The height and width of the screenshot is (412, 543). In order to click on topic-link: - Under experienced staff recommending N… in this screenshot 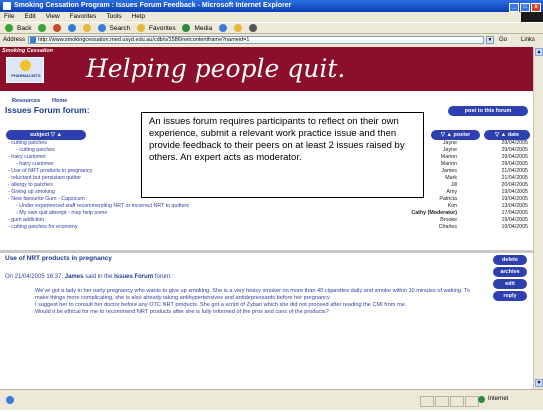, I will do `click(102, 206)`.